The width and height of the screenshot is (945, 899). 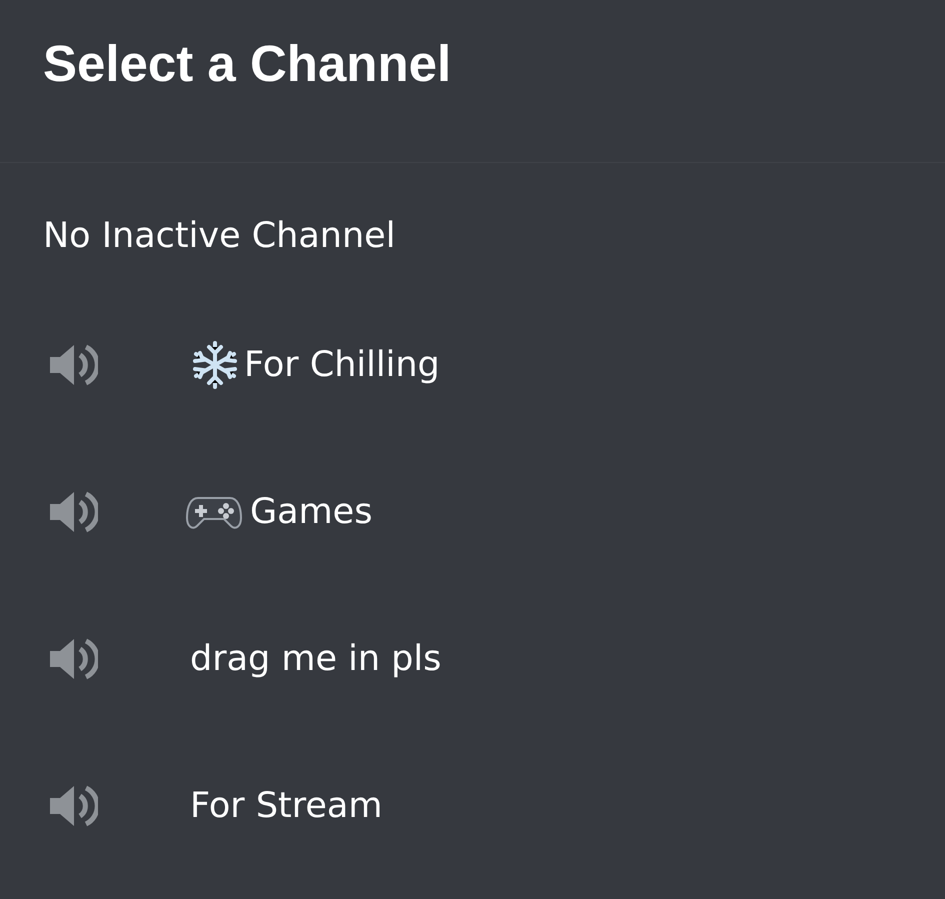 I want to click on dialog-title: Select a Channel, so click(x=247, y=64).